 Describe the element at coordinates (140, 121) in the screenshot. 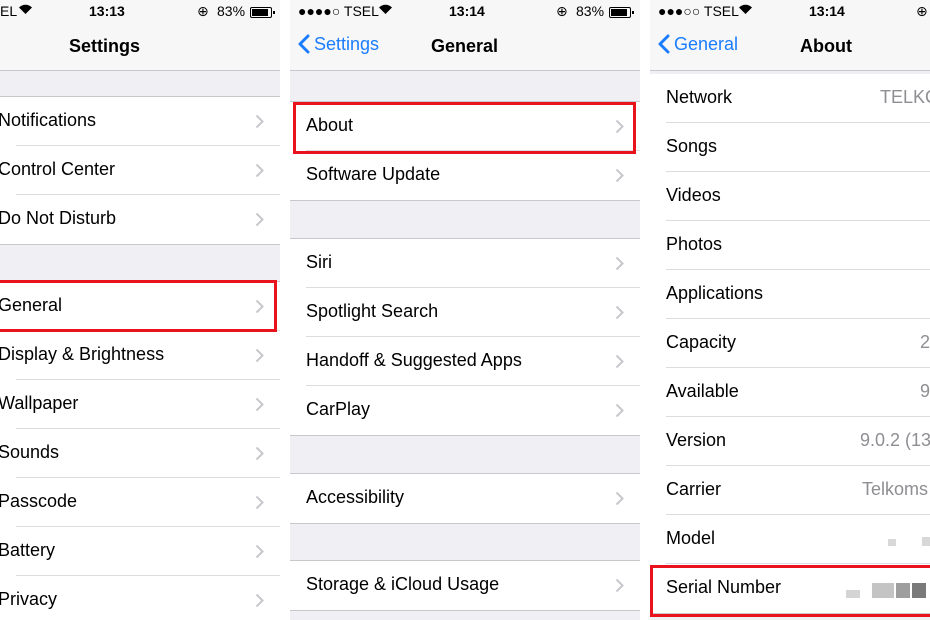

I see `row-notifications: Notifications` at that location.